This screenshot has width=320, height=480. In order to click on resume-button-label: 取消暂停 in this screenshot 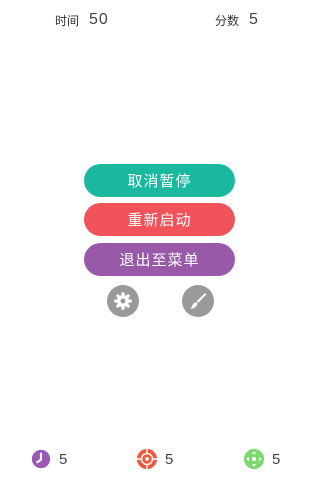, I will do `click(159, 181)`.